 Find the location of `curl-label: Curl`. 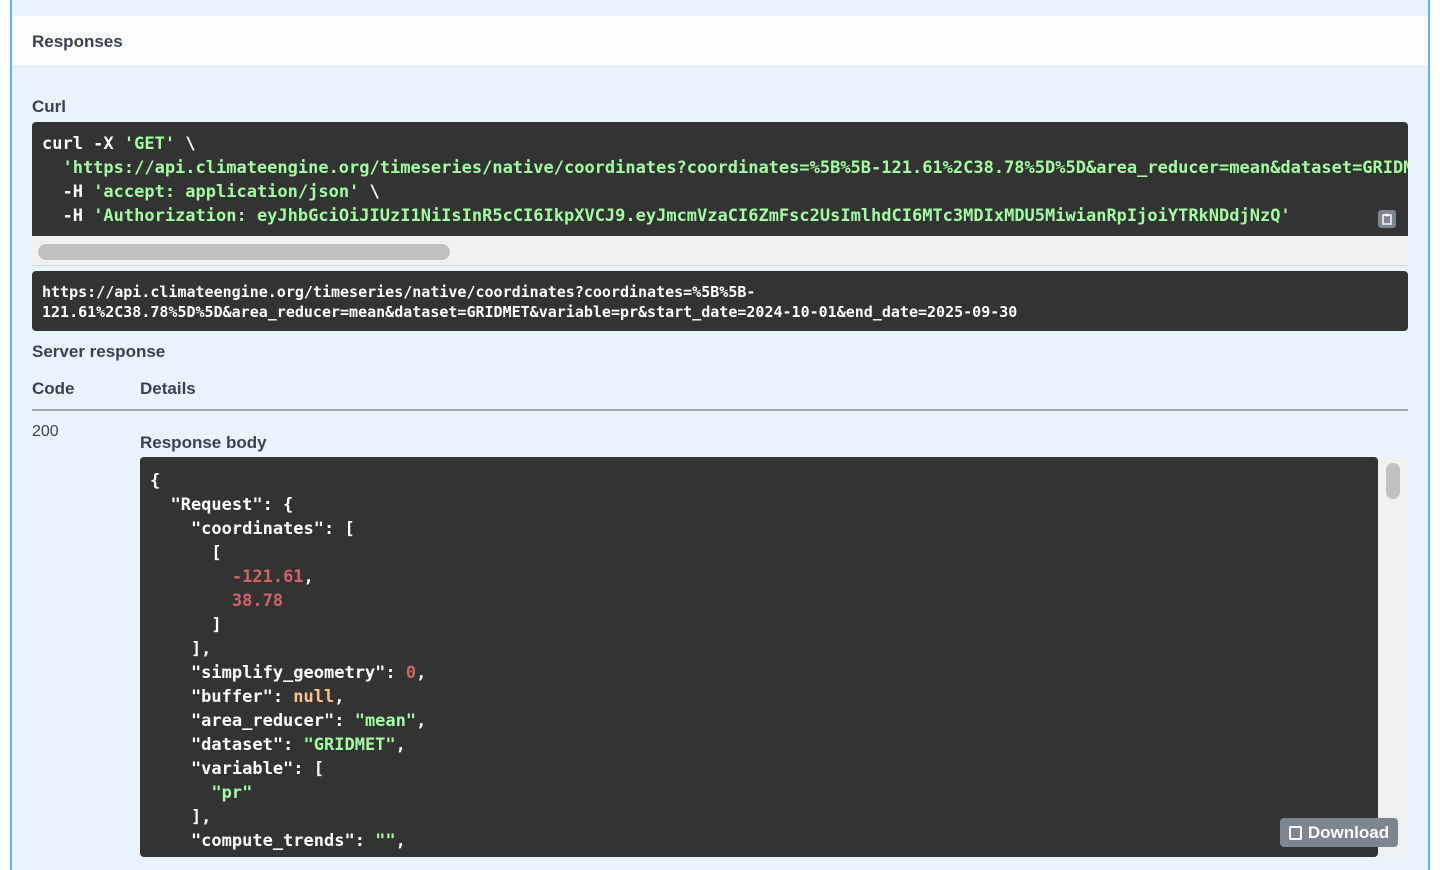

curl-label: Curl is located at coordinates (49, 106).